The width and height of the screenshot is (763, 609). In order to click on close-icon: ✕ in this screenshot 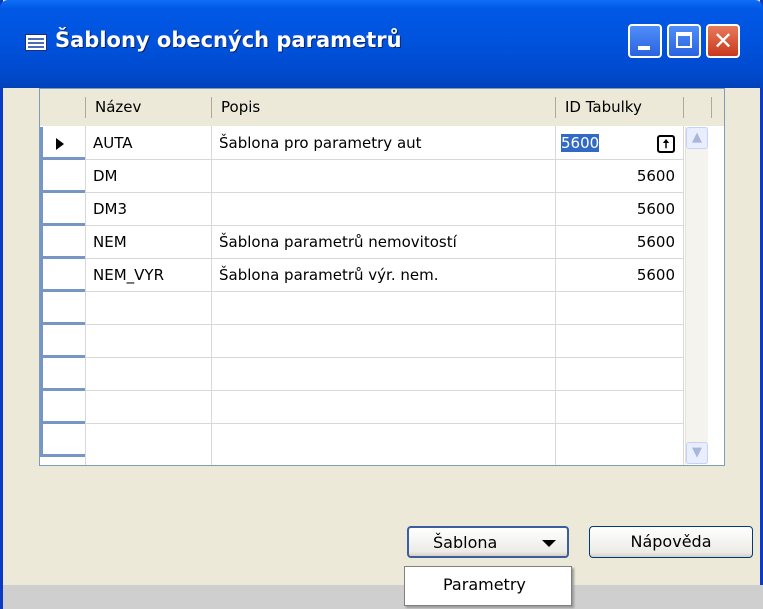, I will do `click(723, 41)`.